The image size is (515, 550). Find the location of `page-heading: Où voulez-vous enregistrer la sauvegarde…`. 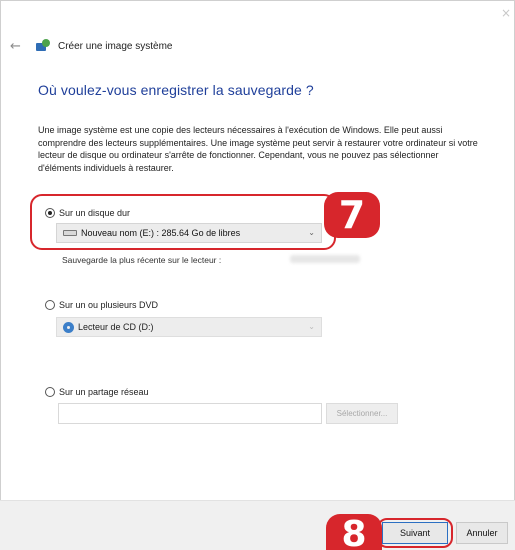

page-heading: Où voulez-vous enregistrer la sauvegarde… is located at coordinates (176, 90).